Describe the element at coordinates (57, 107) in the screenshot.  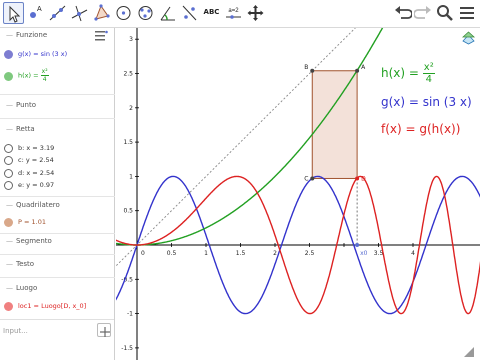
I see `category-punto: — Punto` at that location.